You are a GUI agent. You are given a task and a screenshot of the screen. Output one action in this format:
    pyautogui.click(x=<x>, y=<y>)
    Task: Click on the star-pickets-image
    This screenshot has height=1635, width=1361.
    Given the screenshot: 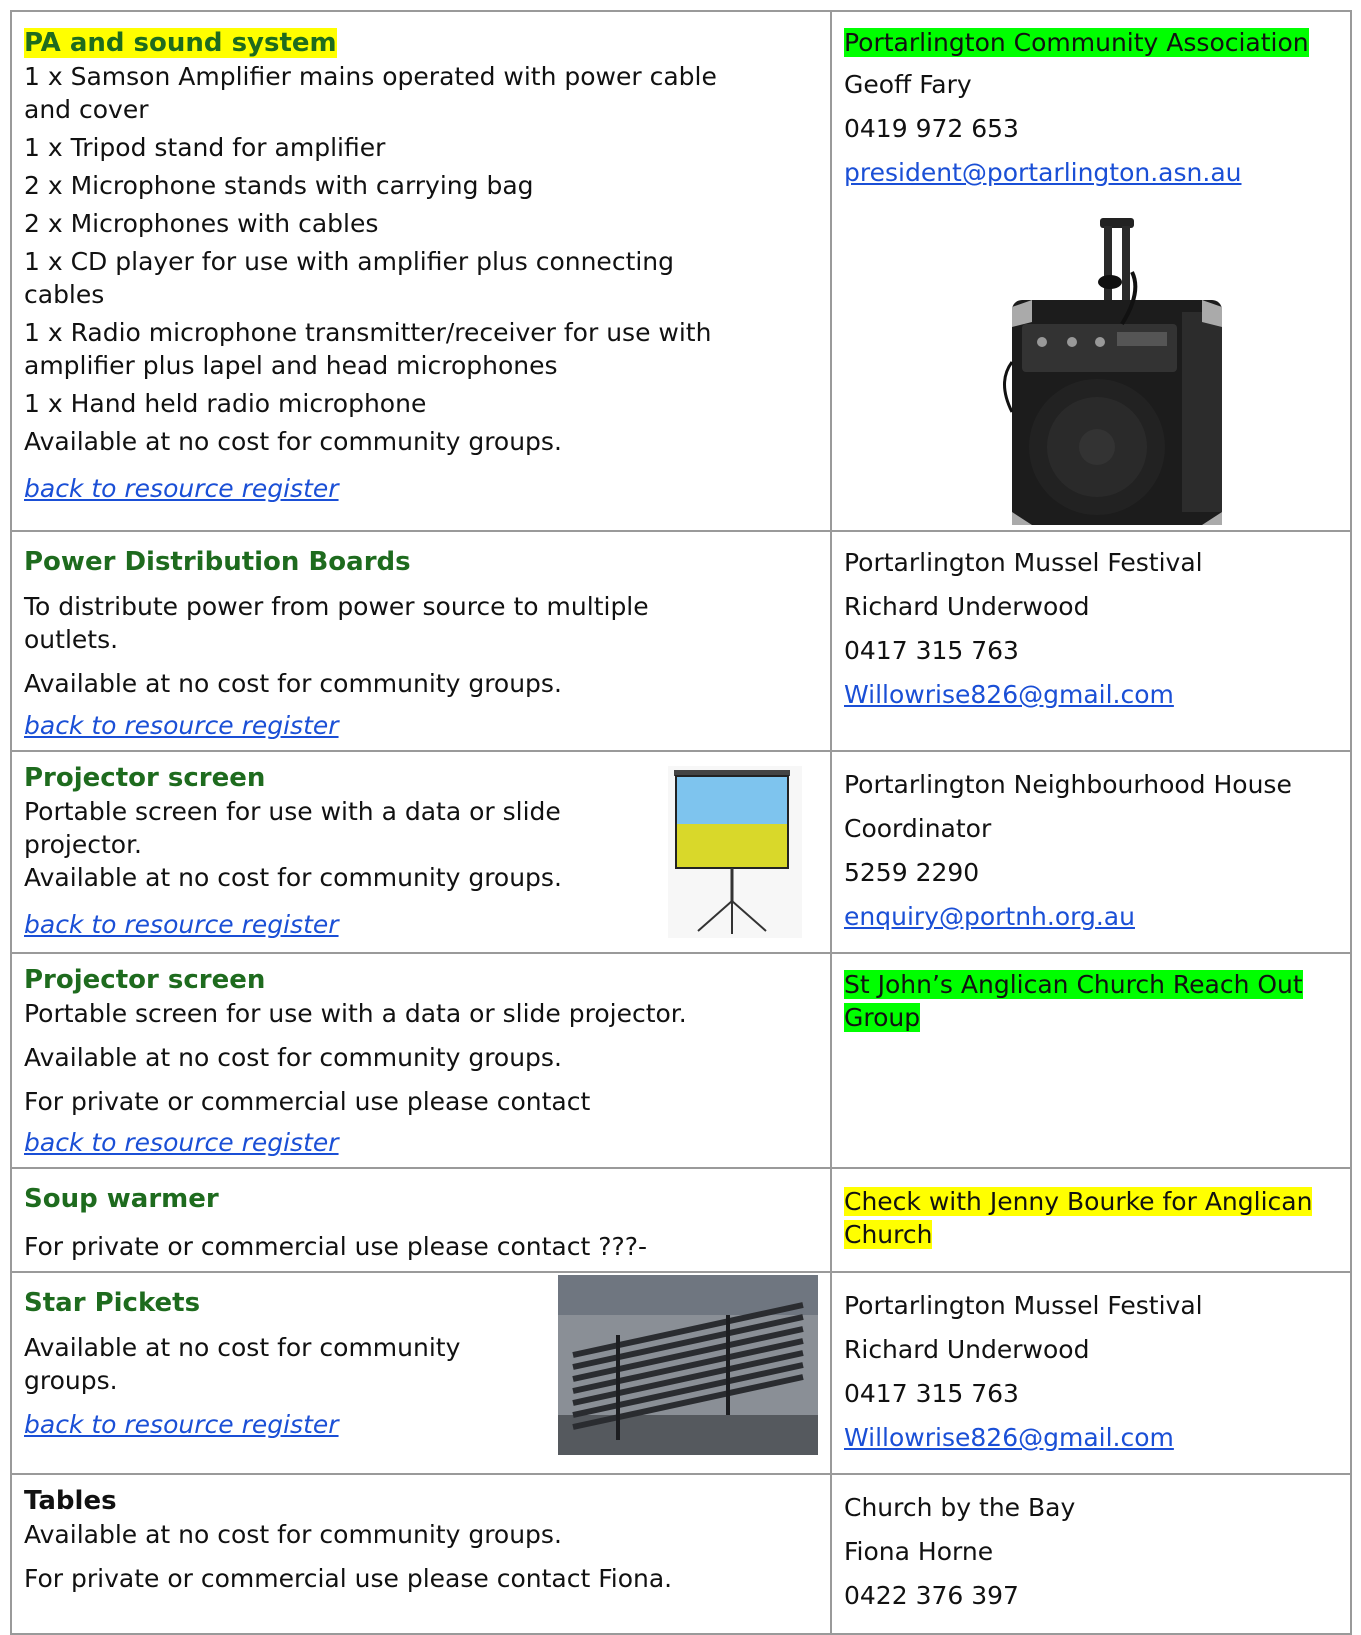 What is the action you would take?
    pyautogui.click(x=688, y=1365)
    